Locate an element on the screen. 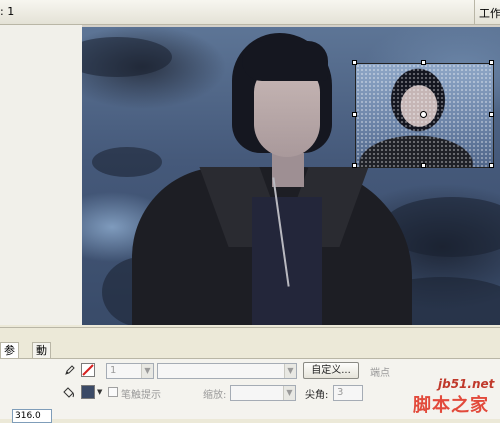  document-title-bar: : 1 工作 is located at coordinates (250, 12).